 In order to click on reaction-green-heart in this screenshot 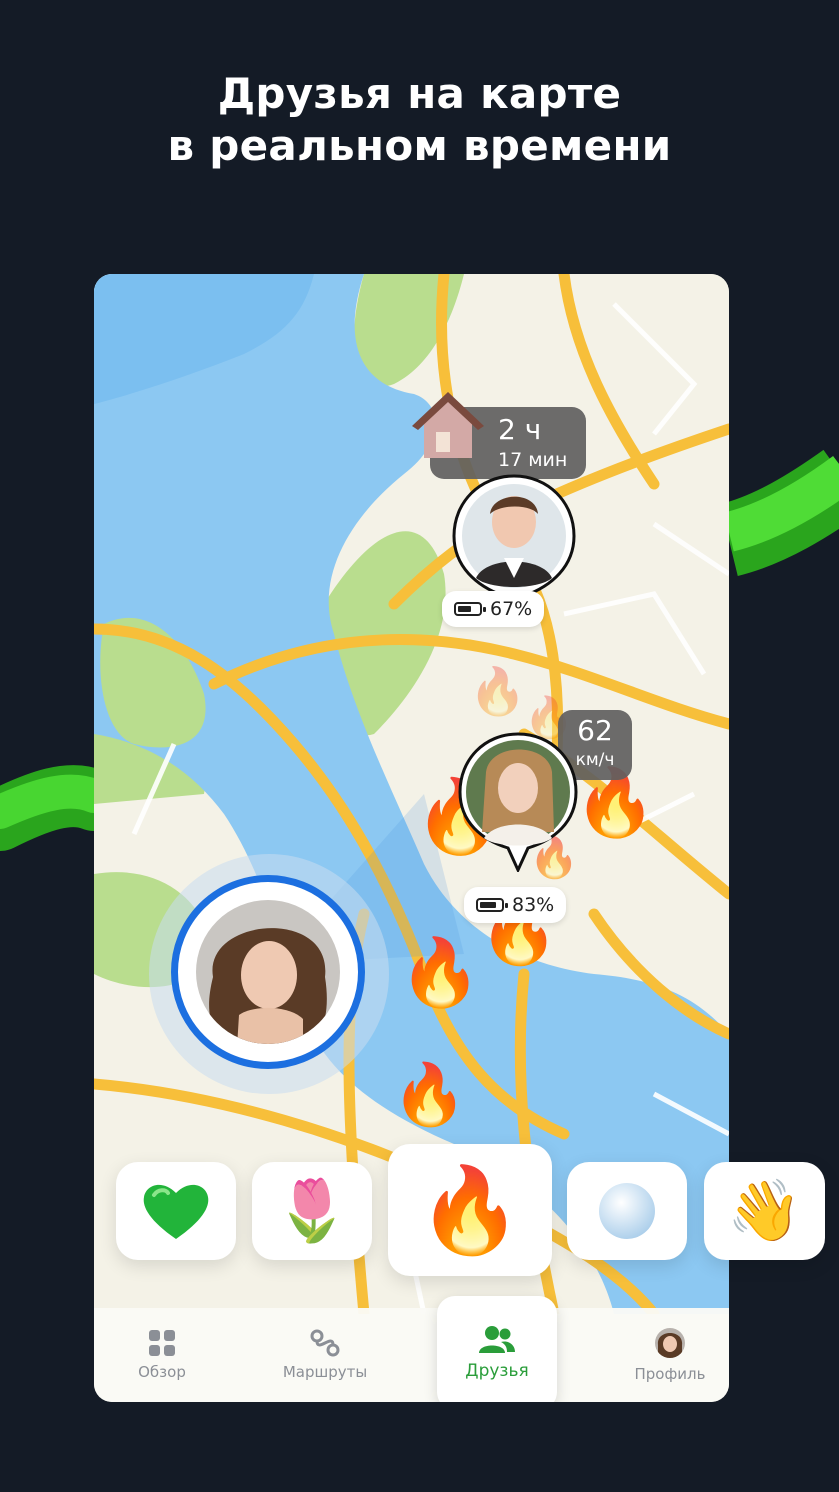, I will do `click(176, 1211)`.